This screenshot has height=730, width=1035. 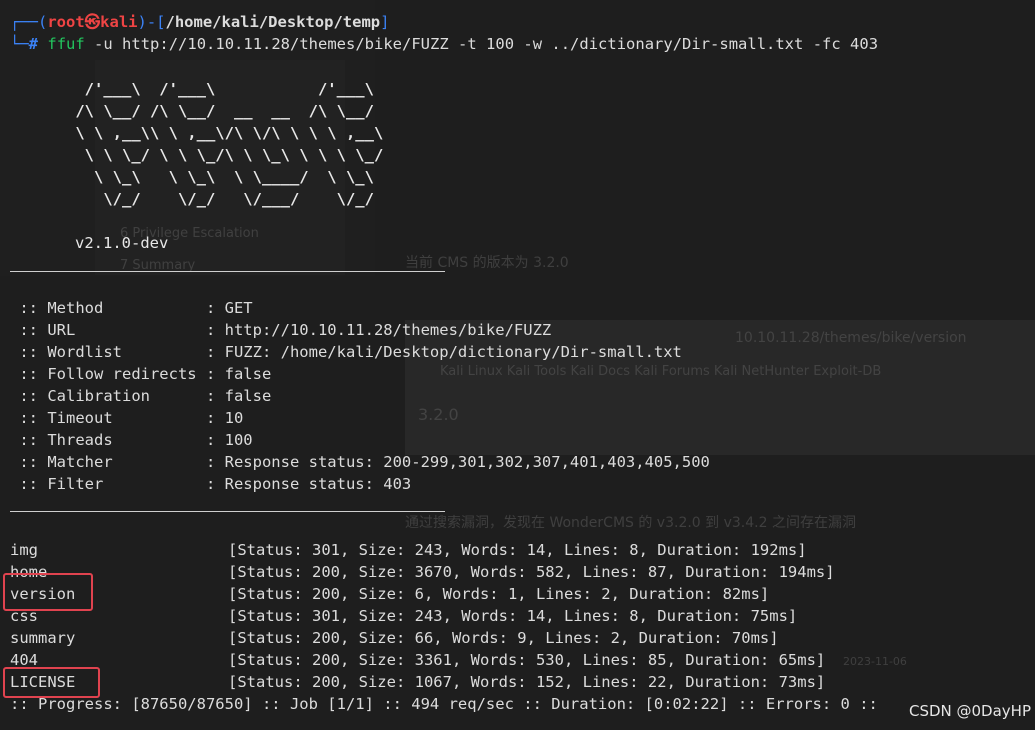 What do you see at coordinates (677, 44) in the screenshot?
I see `arg-wordlist: ../dictionary/Dir-small.txt` at bounding box center [677, 44].